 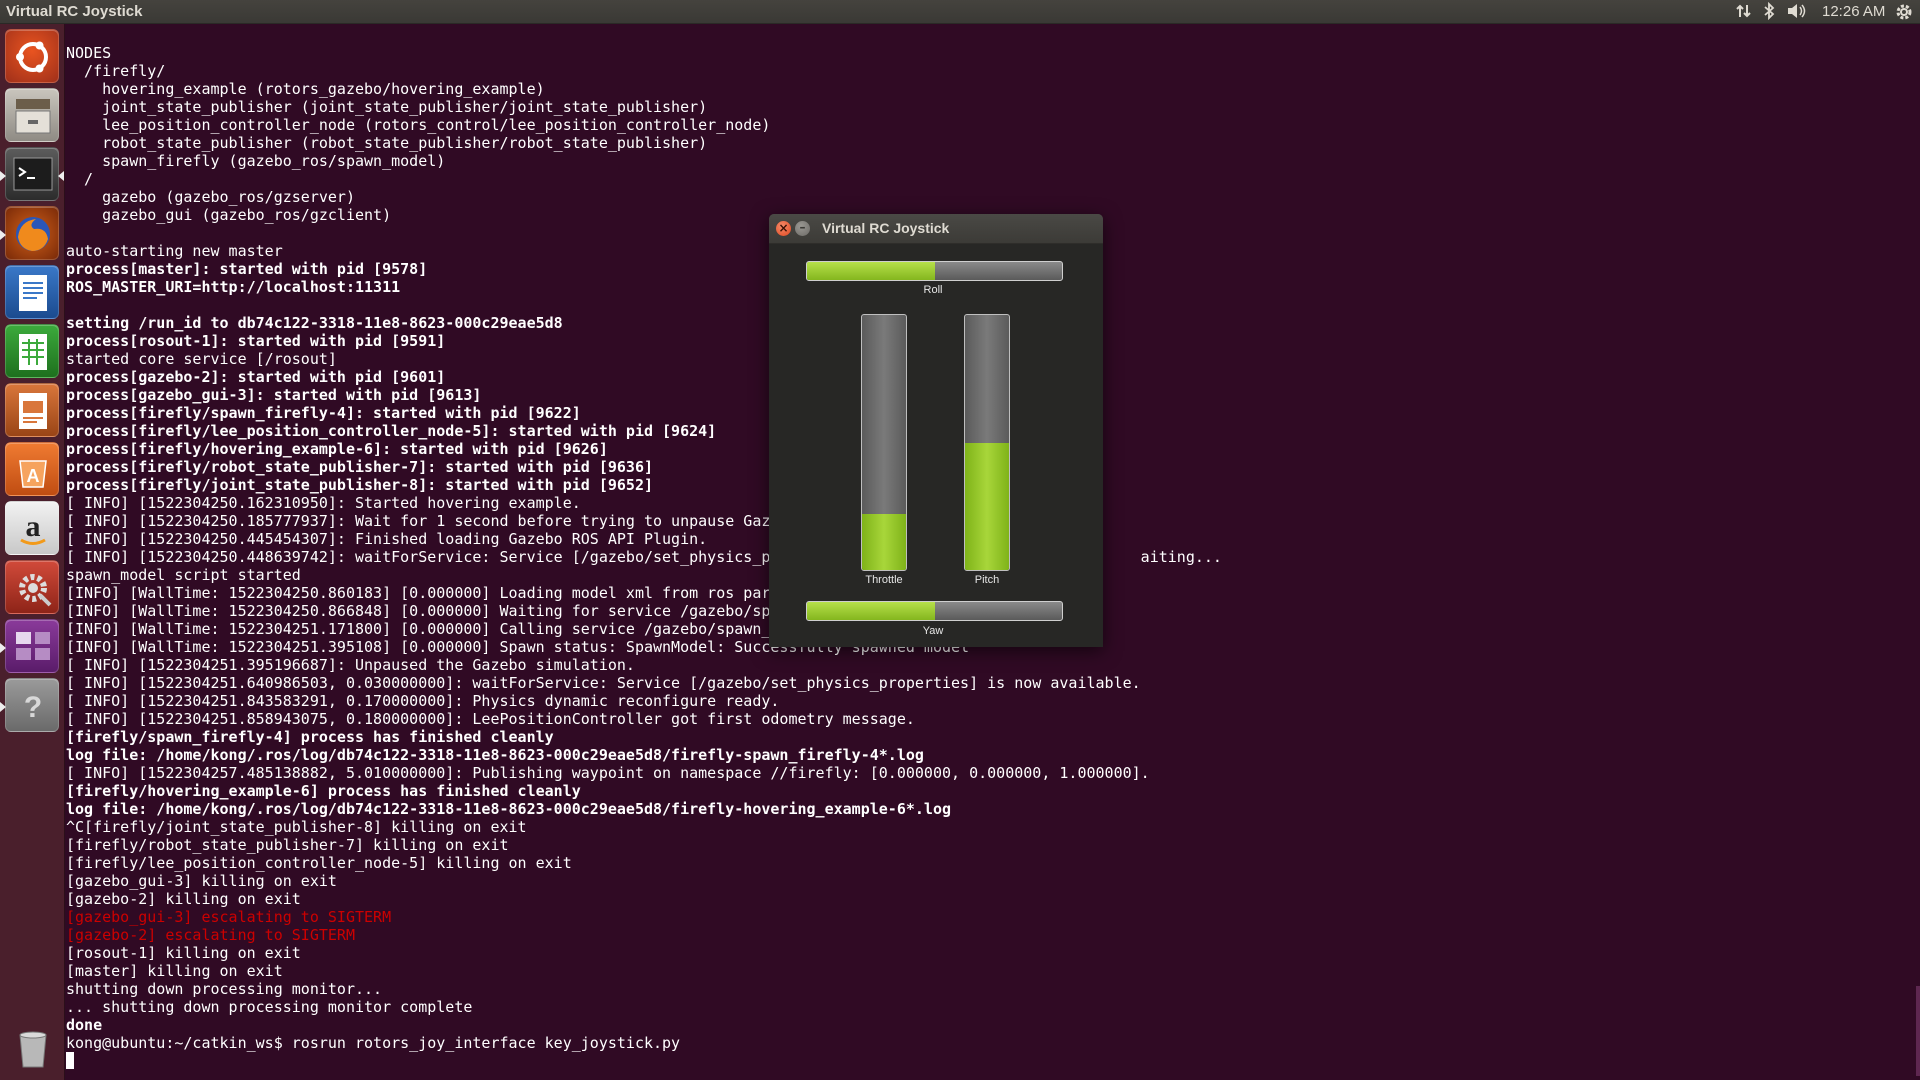 I want to click on launcher: A a ?, so click(x=32, y=552).